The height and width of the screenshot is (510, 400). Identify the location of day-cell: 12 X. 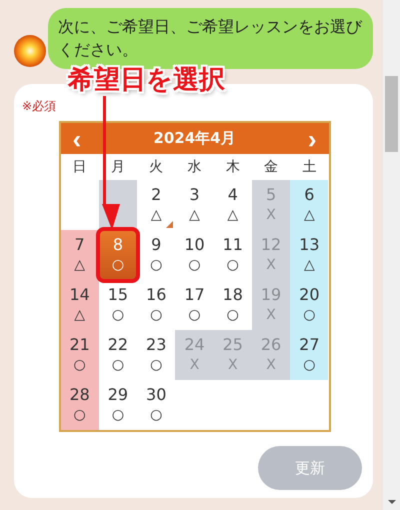
(271, 255).